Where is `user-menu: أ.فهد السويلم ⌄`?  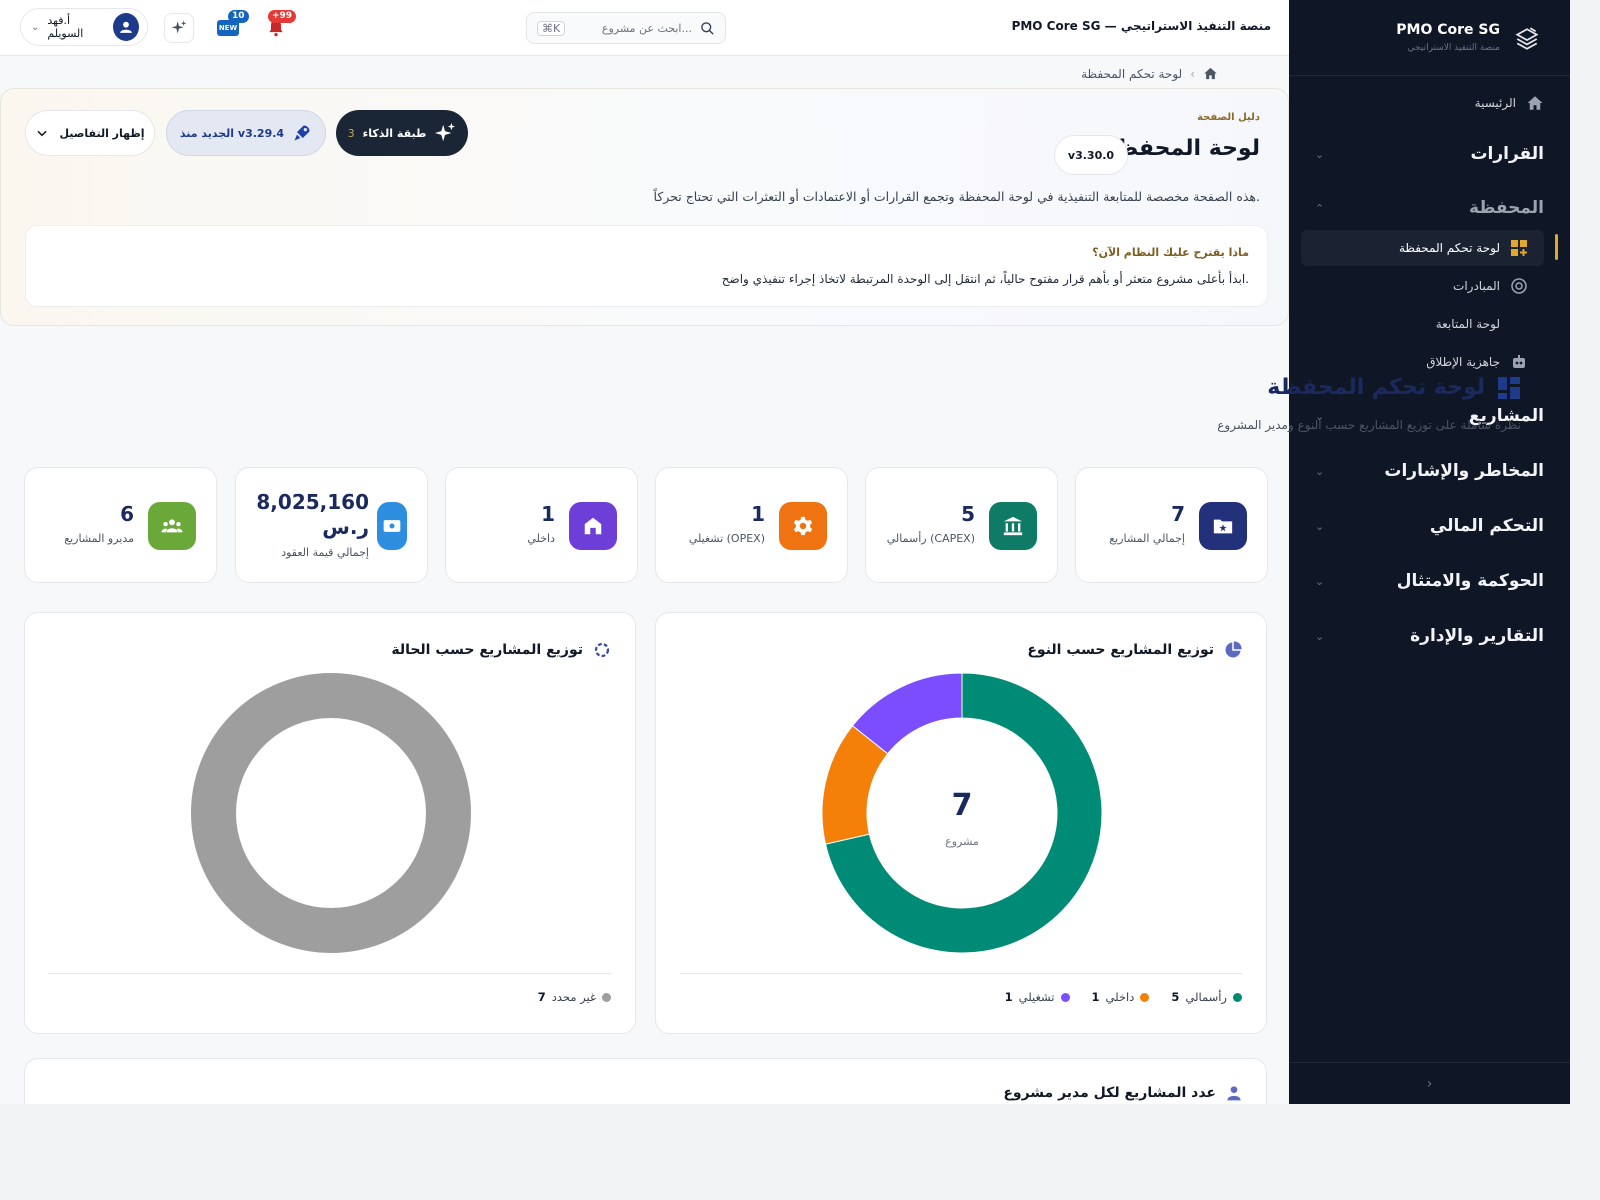 user-menu: أ.فهد السويلم ⌄ is located at coordinates (84, 27).